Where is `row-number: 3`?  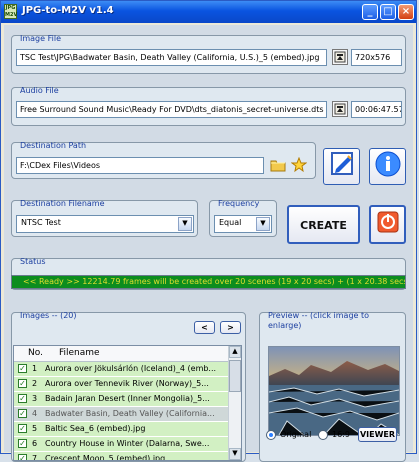
row-number: 3 is located at coordinates (35, 398).